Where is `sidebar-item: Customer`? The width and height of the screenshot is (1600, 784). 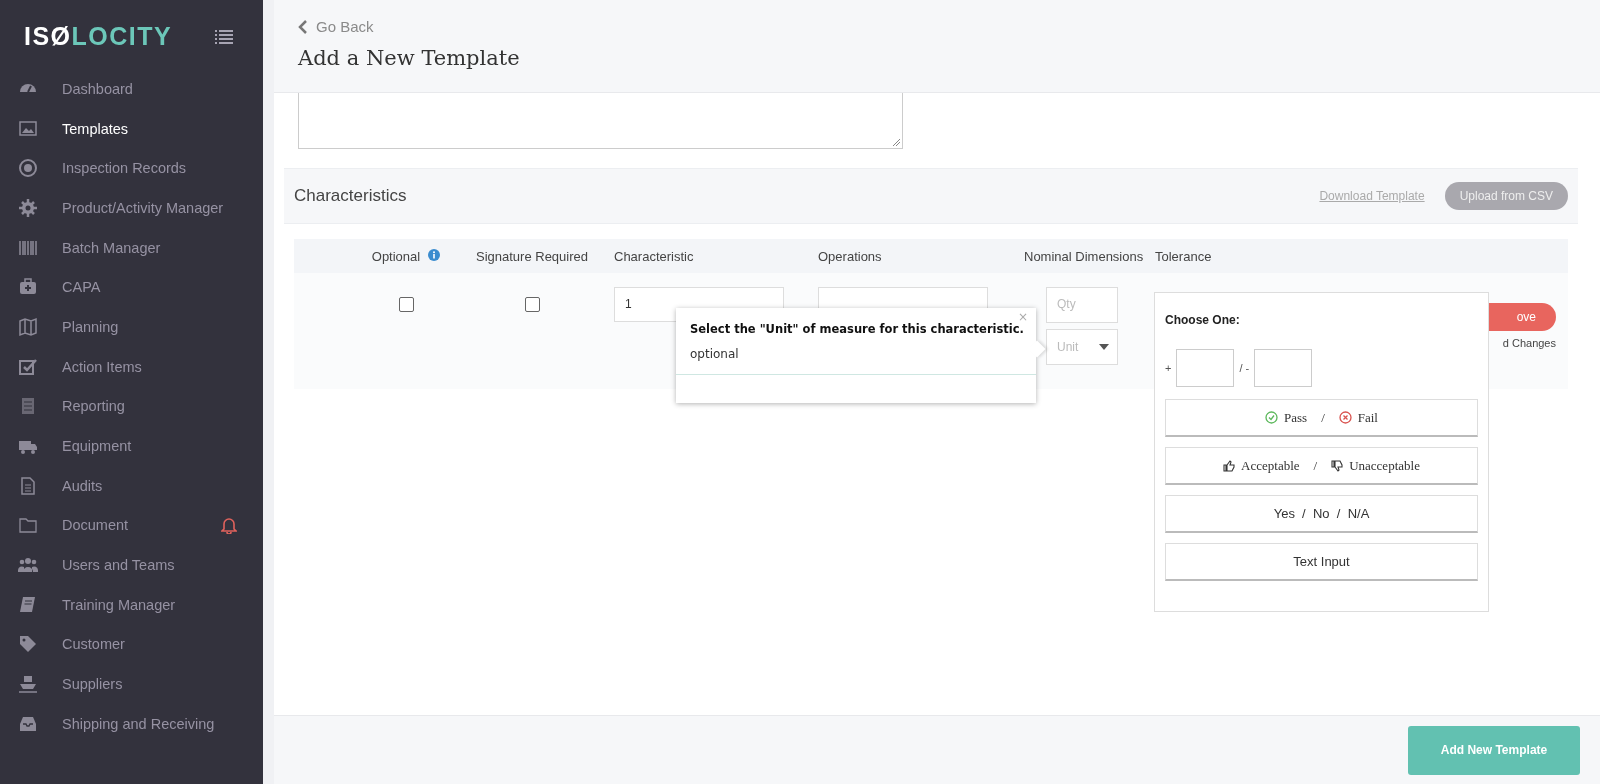
sidebar-item: Customer is located at coordinates (131, 644).